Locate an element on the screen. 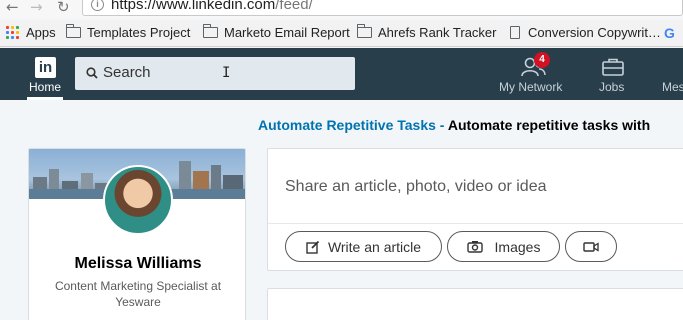 The image size is (683, 320). url-text: https://www.linkedin.com/feed/ is located at coordinates (212, 6).